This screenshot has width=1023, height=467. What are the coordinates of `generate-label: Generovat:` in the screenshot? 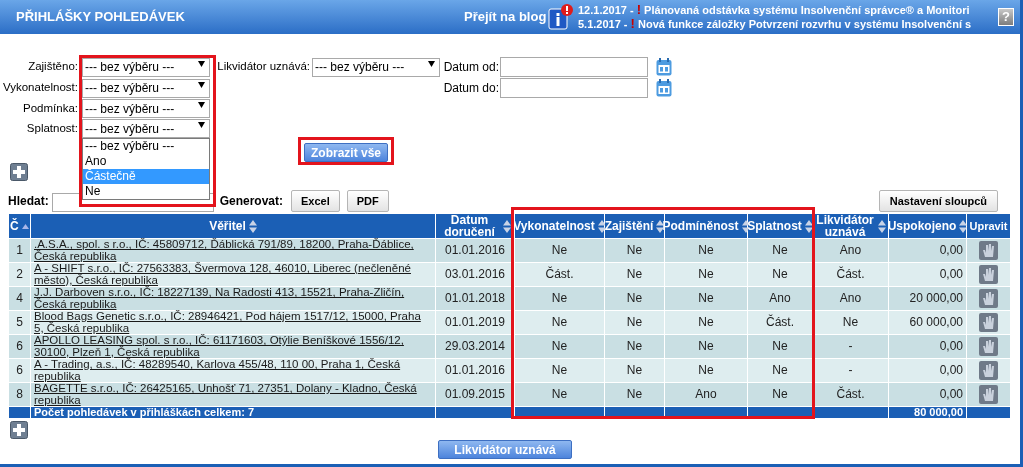 It's located at (251, 201).